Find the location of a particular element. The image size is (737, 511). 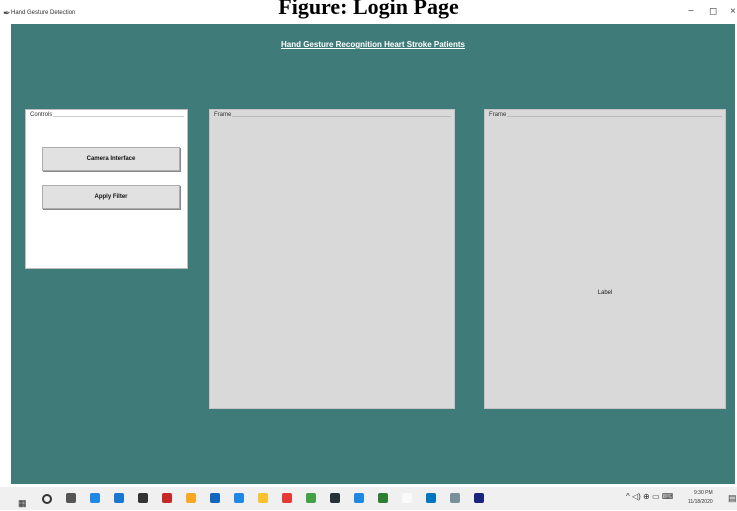

task-view-icon is located at coordinates (71, 498).